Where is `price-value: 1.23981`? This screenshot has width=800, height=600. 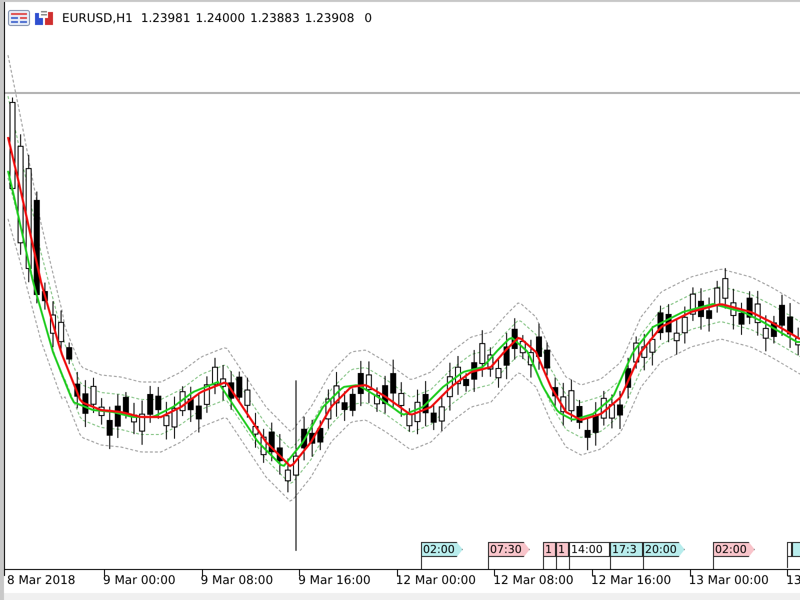 price-value: 1.23981 is located at coordinates (165, 18).